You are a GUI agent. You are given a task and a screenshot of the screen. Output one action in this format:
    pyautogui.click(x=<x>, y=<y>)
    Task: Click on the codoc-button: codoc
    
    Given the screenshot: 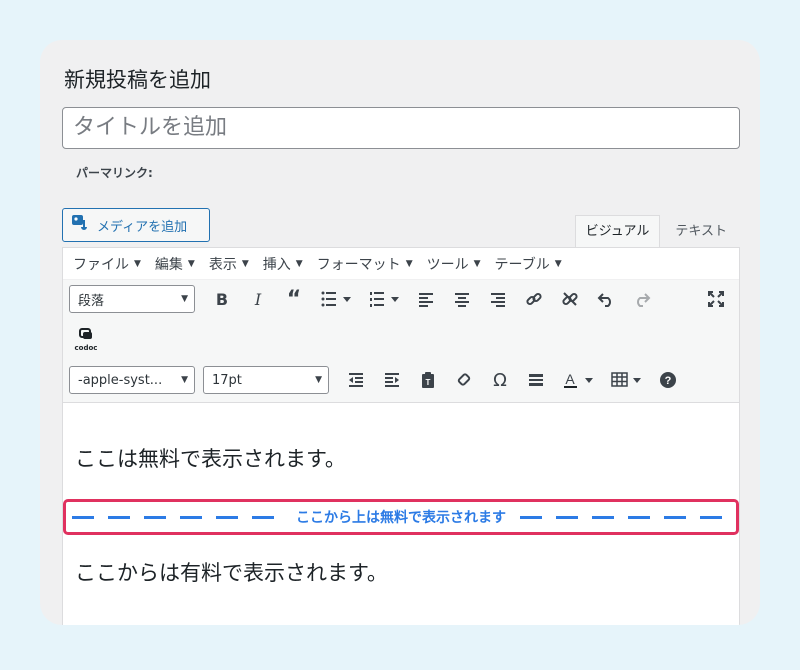 What is the action you would take?
    pyautogui.click(x=86, y=338)
    